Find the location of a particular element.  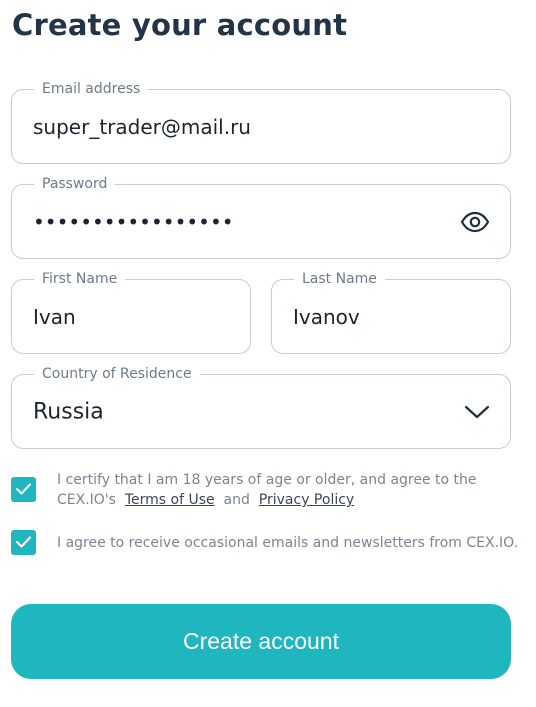

last-name-field: Last Name Ivanov is located at coordinates (391, 312).